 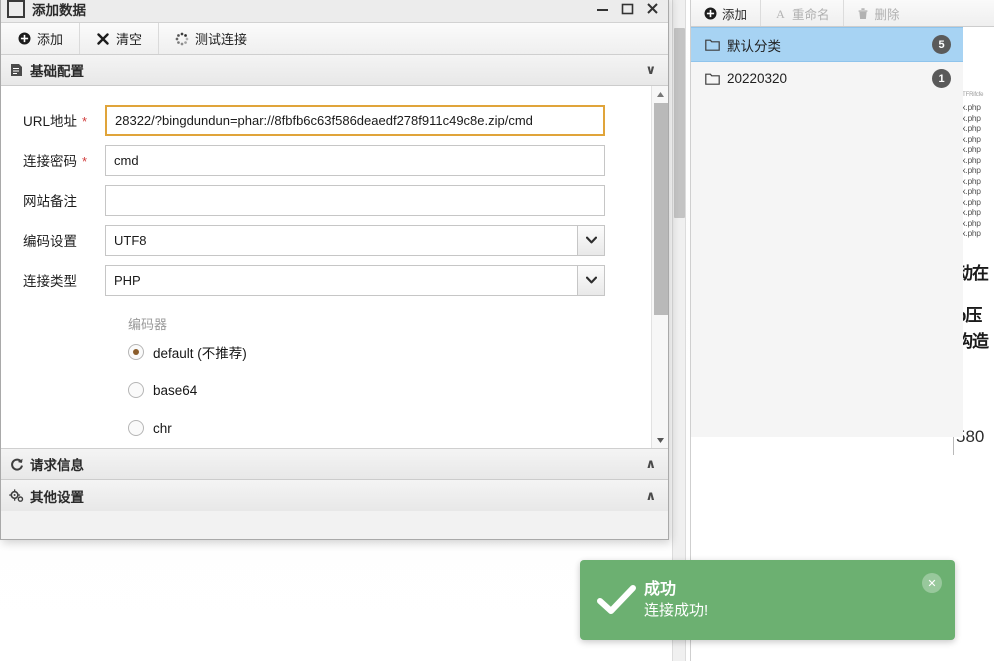 I want to click on form-label-password: 连接密码 *, so click(x=64, y=160).